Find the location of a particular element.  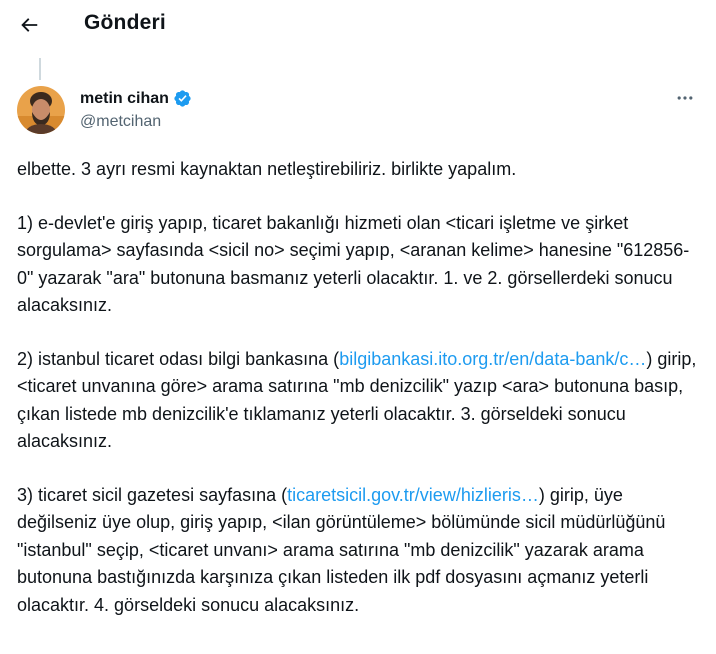

more-options-button is located at coordinates (685, 98).